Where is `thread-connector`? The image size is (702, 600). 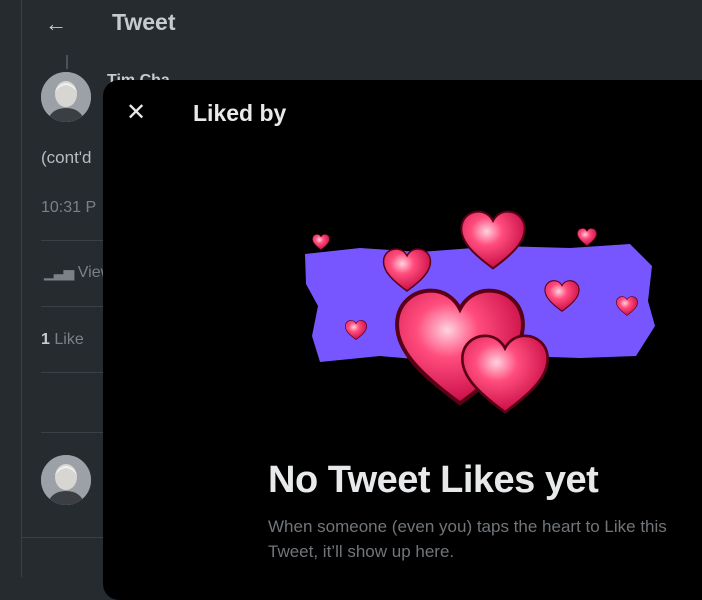 thread-connector is located at coordinates (67, 62).